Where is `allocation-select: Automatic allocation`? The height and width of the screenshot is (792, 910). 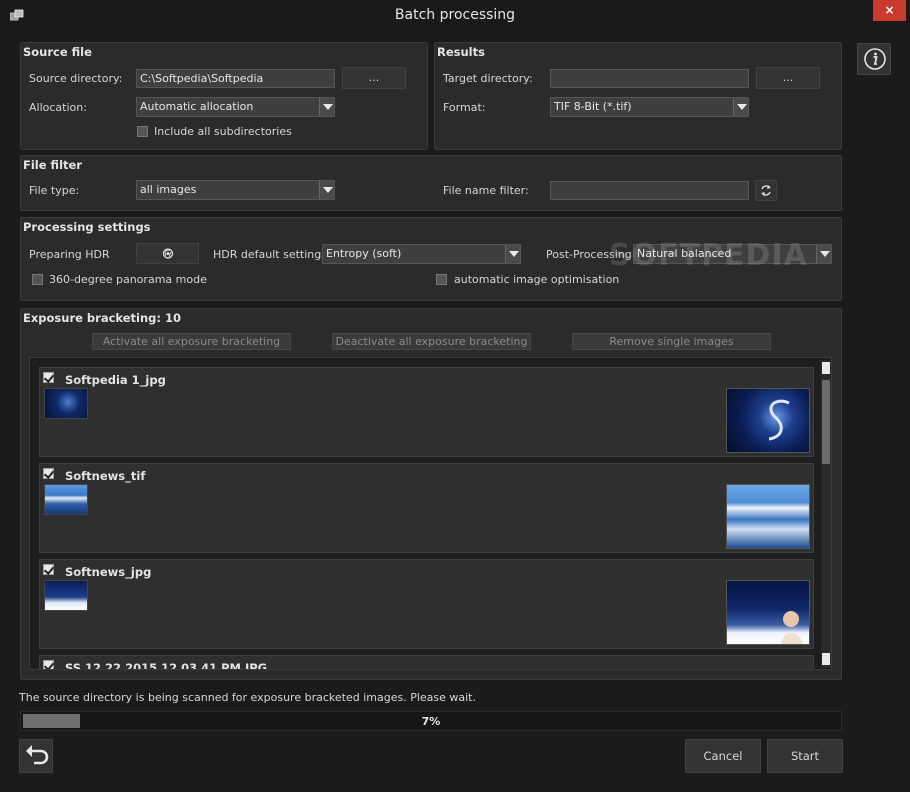 allocation-select: Automatic allocation is located at coordinates (235, 107).